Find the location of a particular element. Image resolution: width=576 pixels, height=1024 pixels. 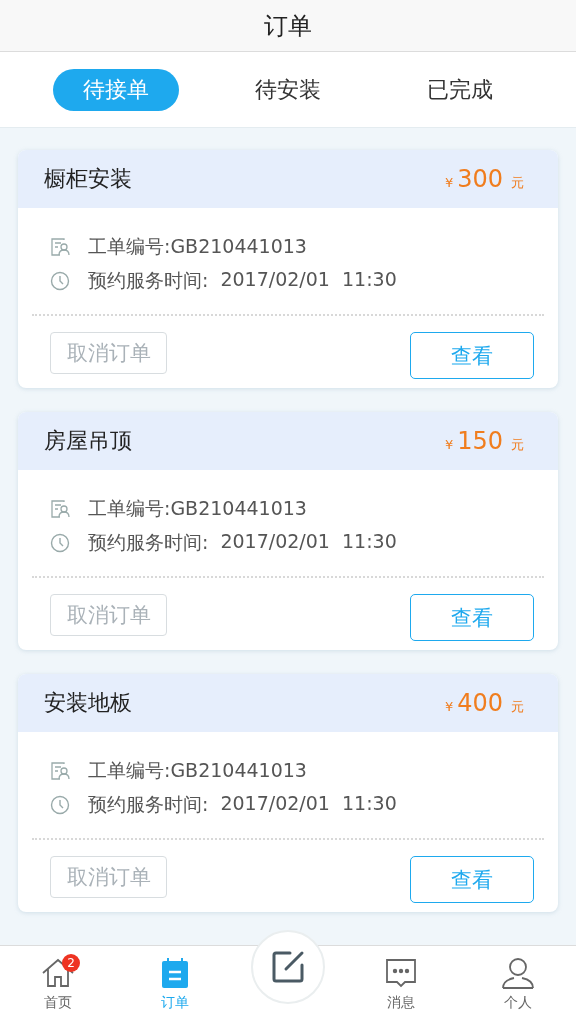

home-icon is located at coordinates (58, 973).